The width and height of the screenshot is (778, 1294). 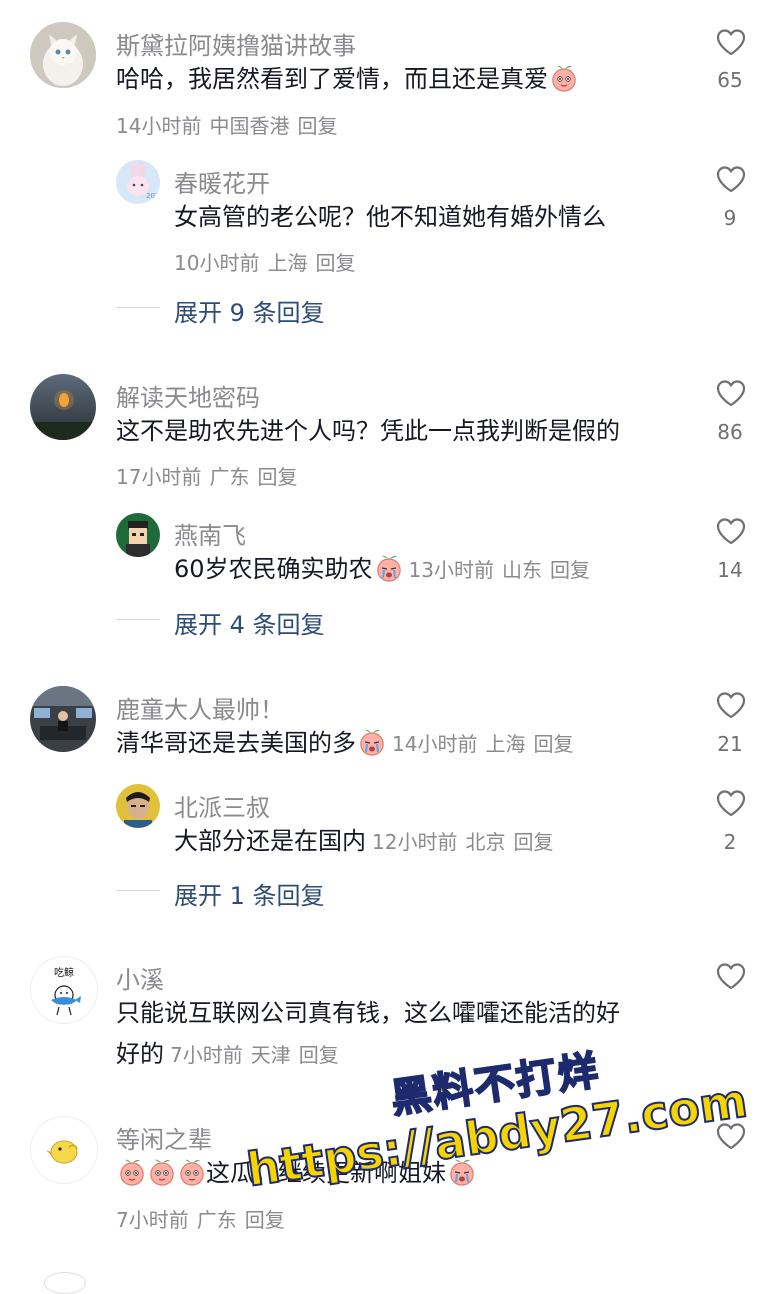 What do you see at coordinates (140, 977) in the screenshot?
I see `username: 小溪` at bounding box center [140, 977].